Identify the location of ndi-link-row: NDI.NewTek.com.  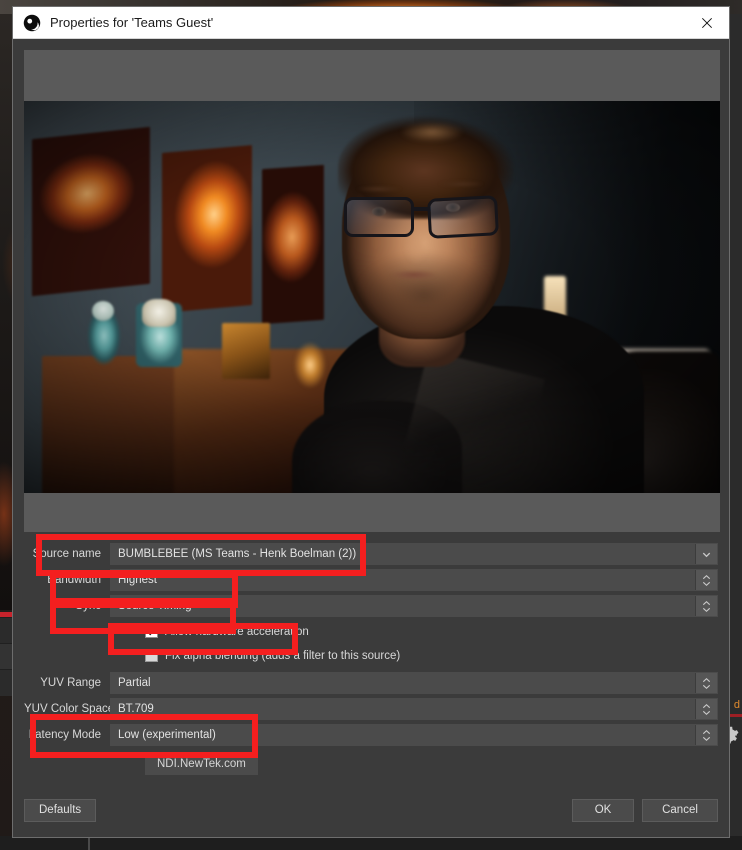
(371, 764).